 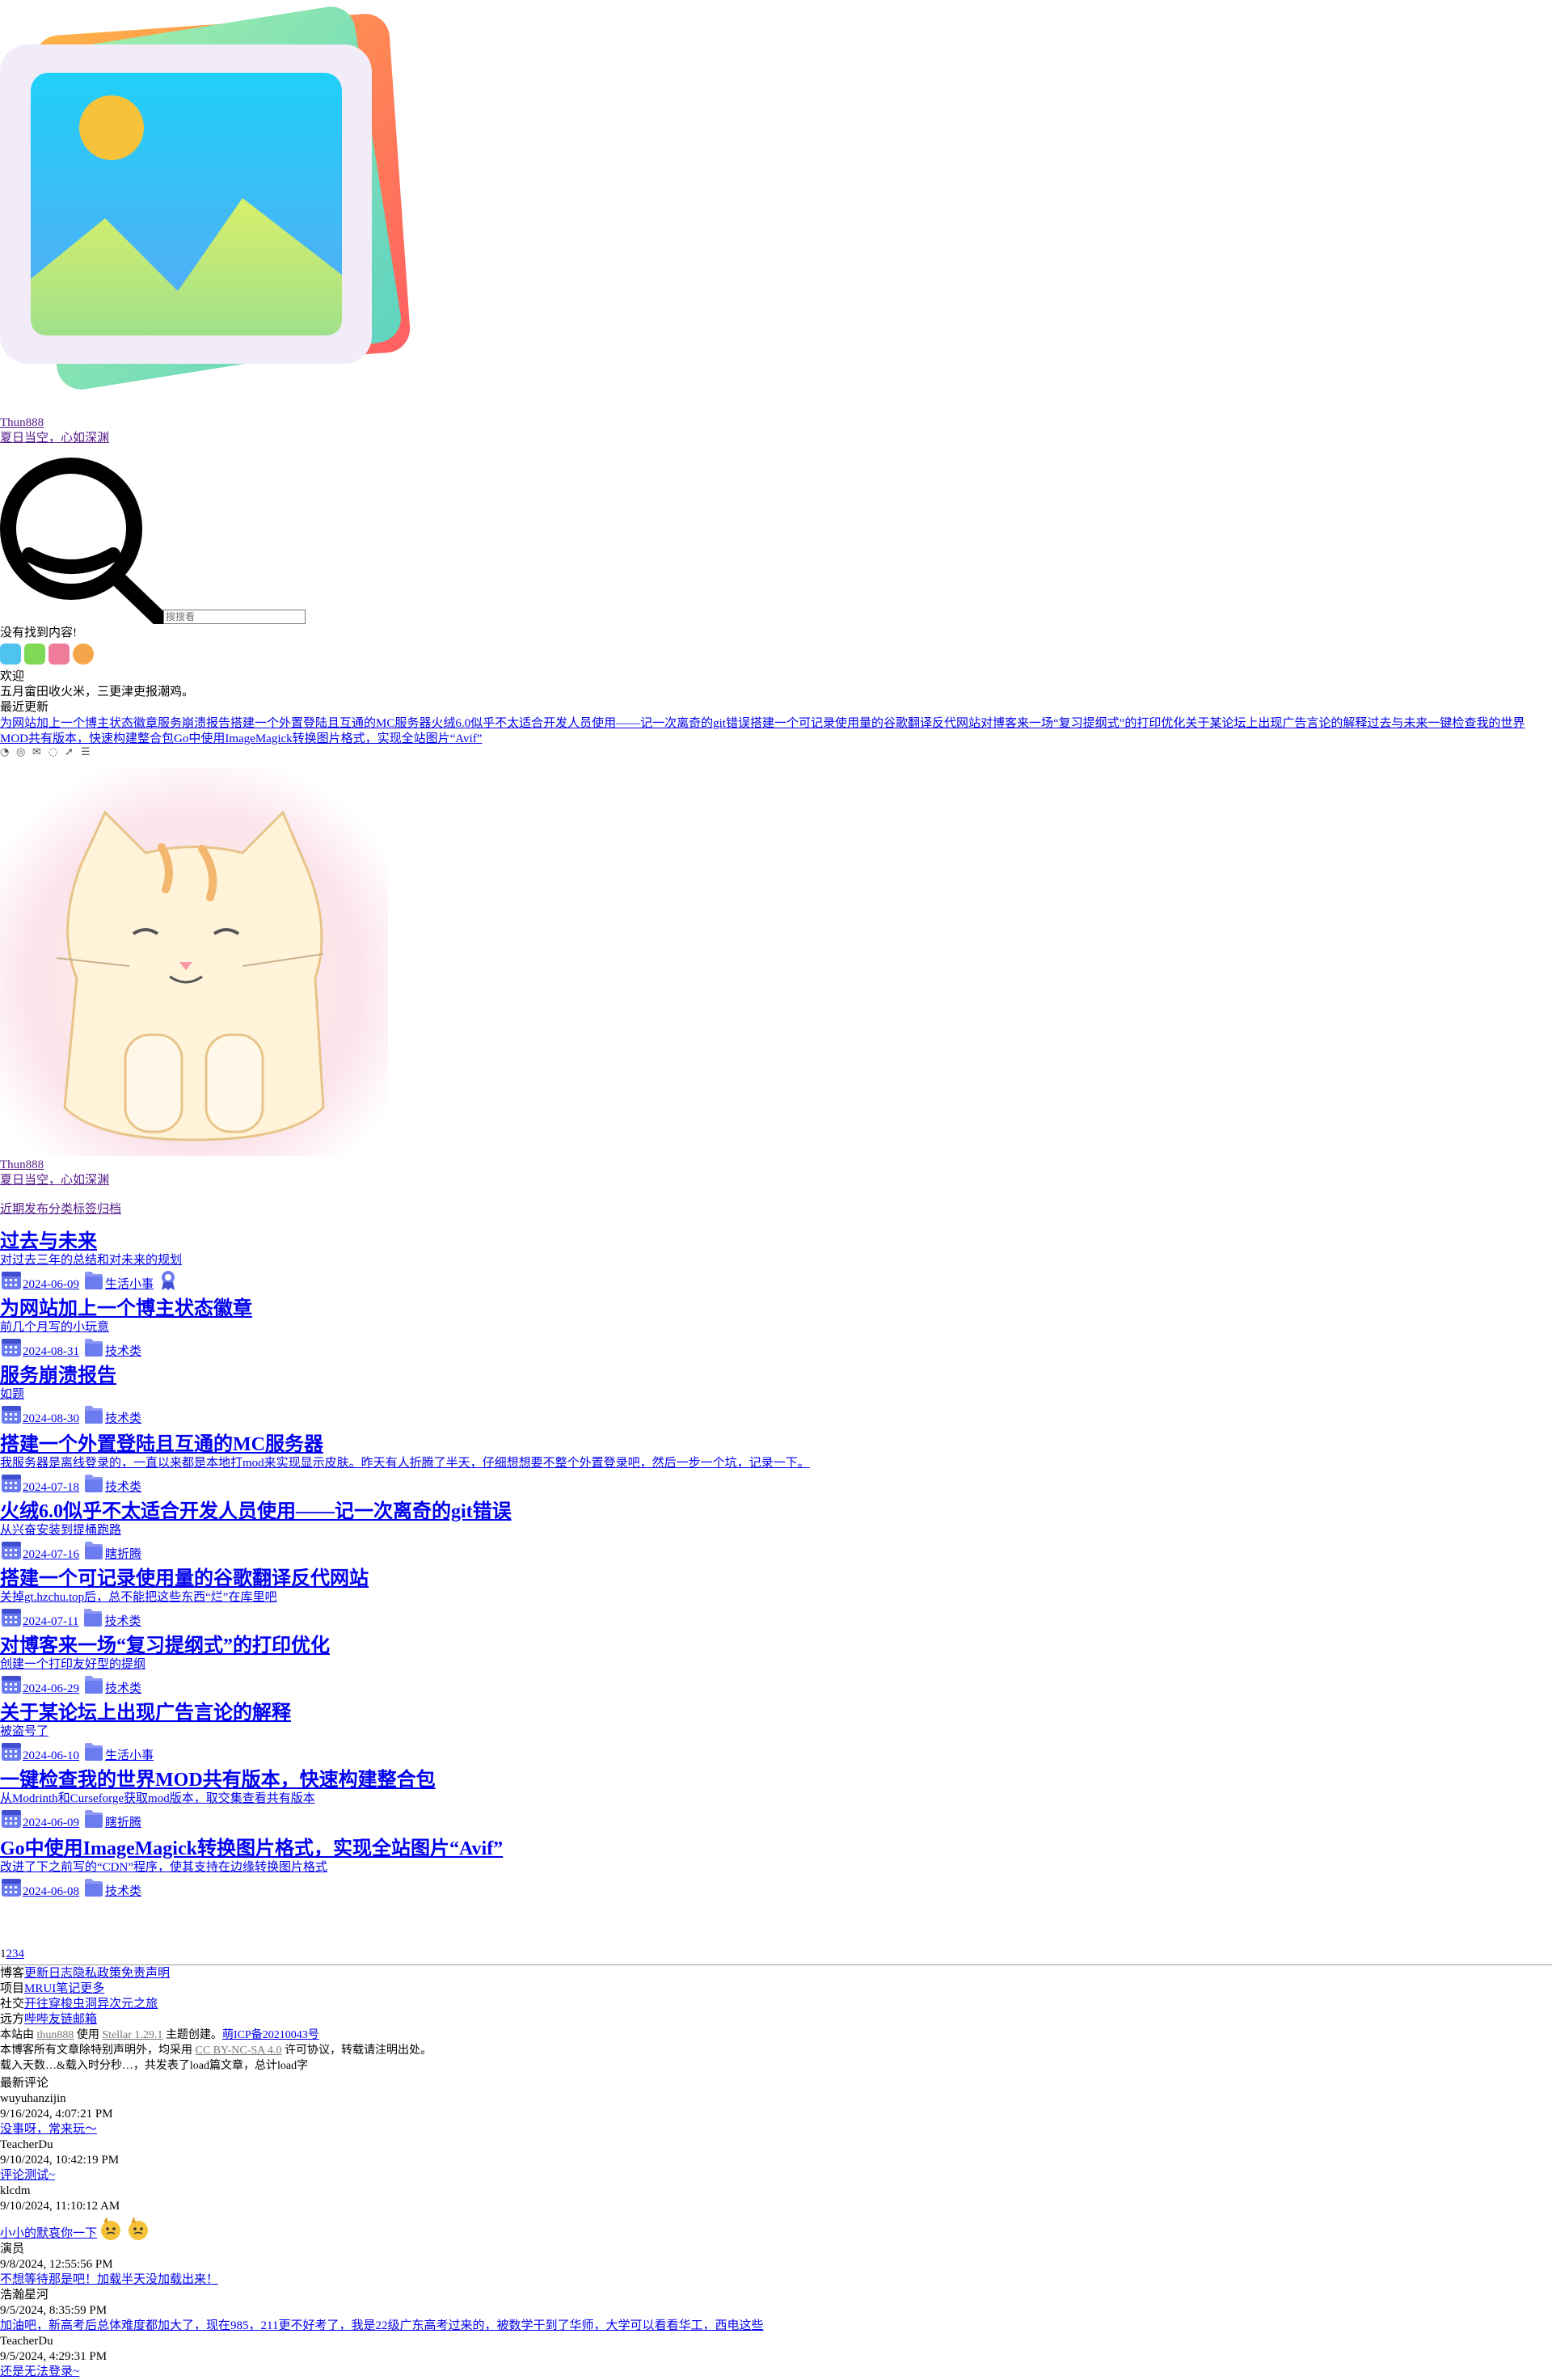 I want to click on post-date: 2024-07-11, so click(x=51, y=1621).